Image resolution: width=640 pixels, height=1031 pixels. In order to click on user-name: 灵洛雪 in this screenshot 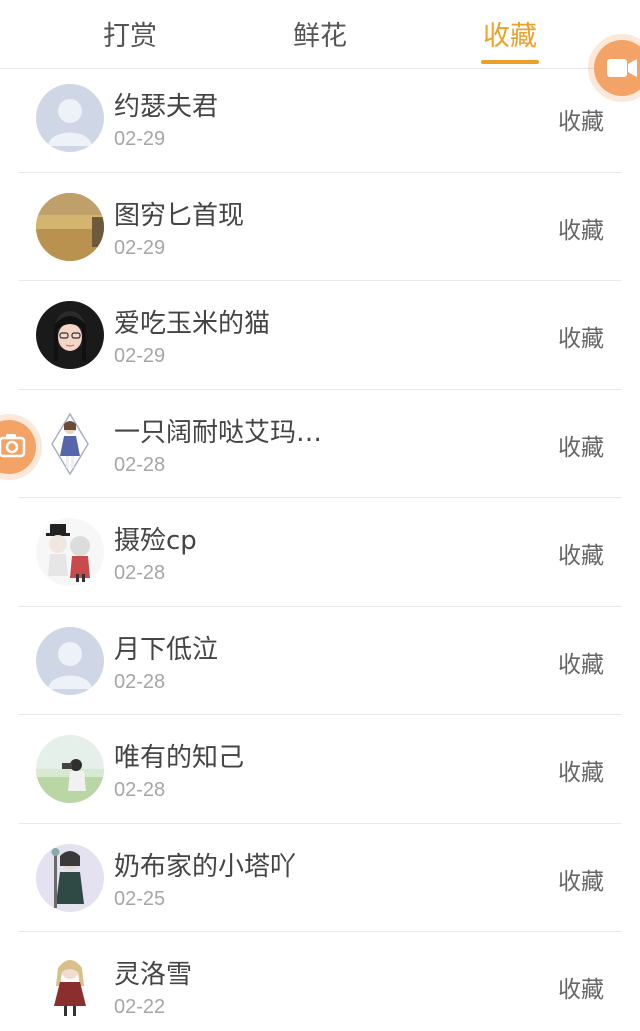, I will do `click(153, 975)`.